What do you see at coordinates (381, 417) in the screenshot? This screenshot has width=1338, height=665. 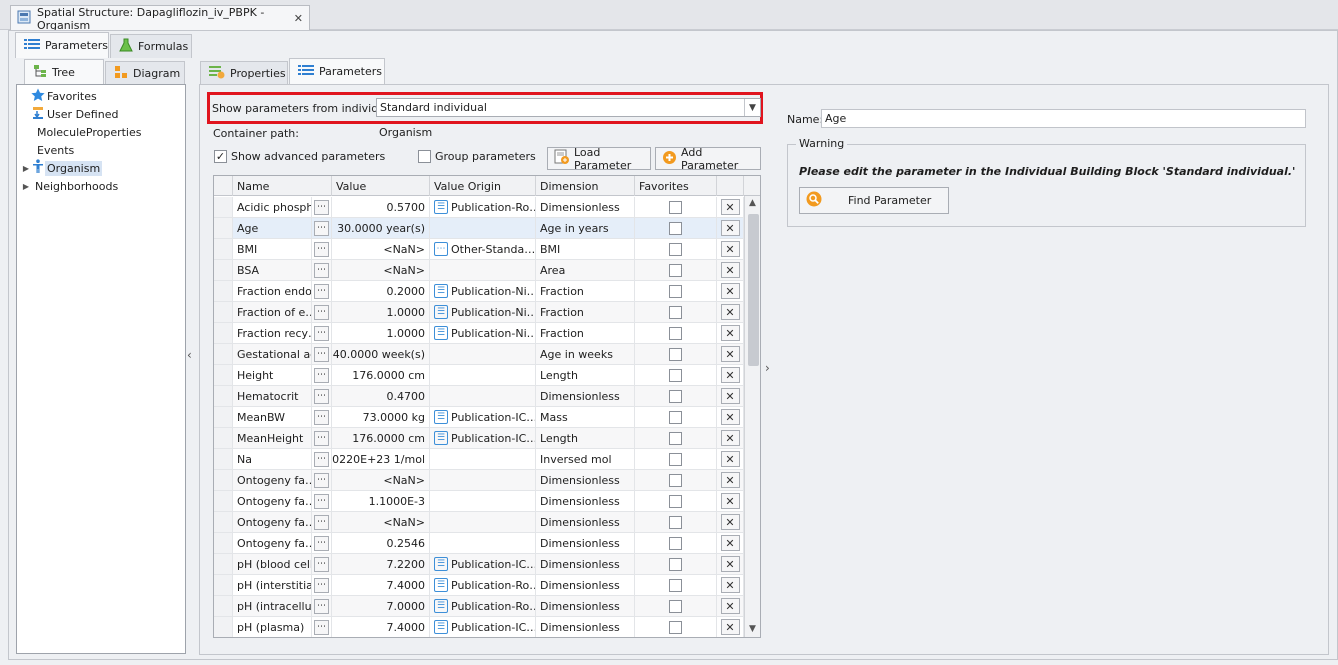 I see `parameter-value: 73.0000 kg` at bounding box center [381, 417].